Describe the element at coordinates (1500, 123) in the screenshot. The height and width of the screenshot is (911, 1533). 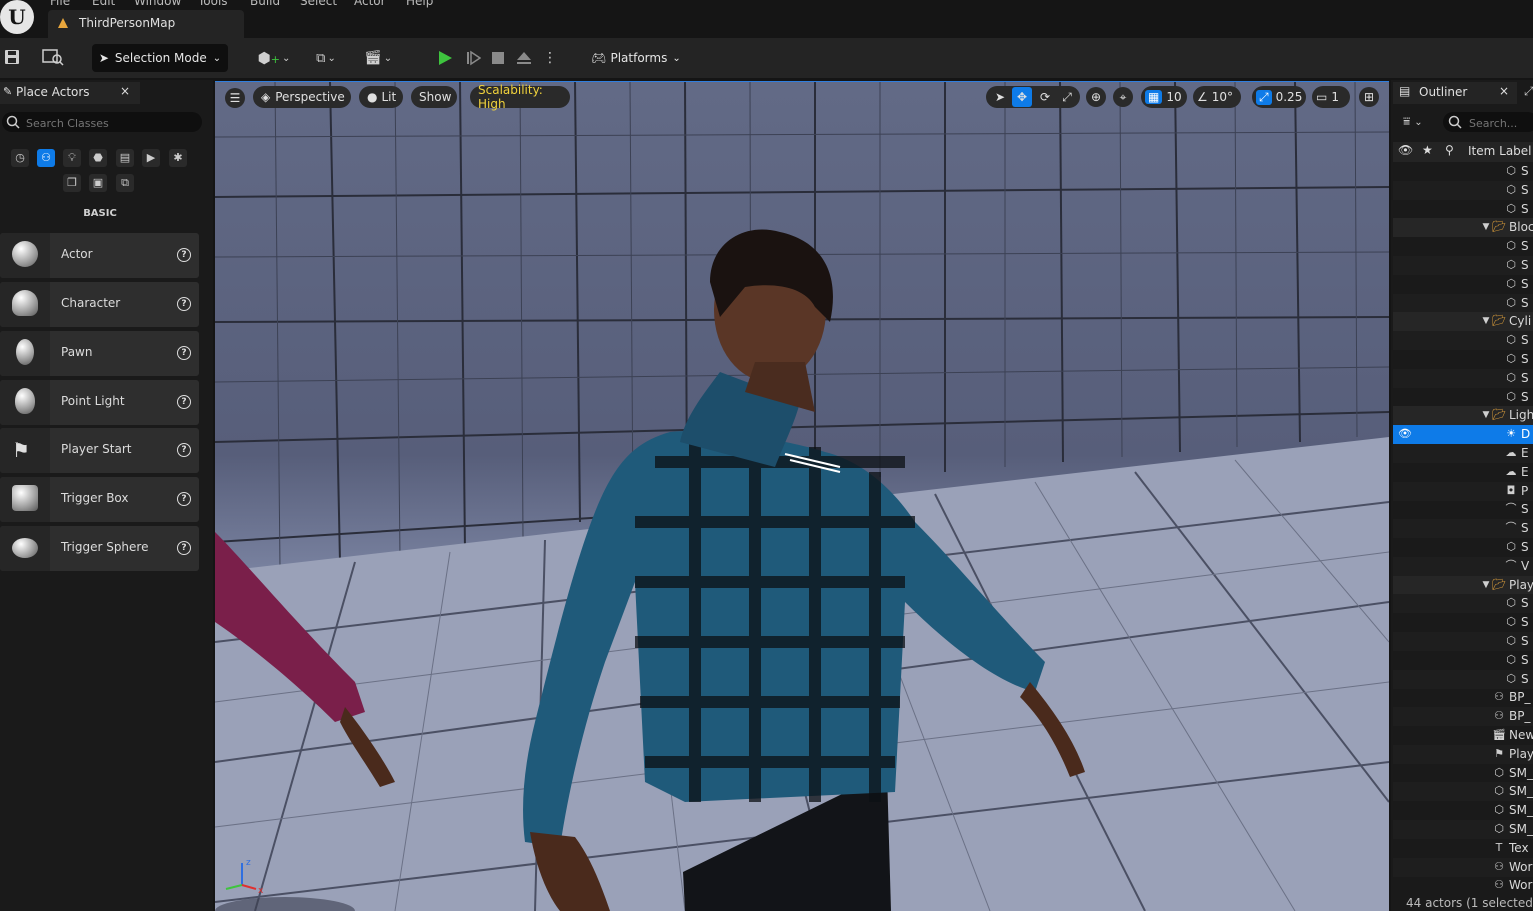
I see `outliner-search-input` at that location.